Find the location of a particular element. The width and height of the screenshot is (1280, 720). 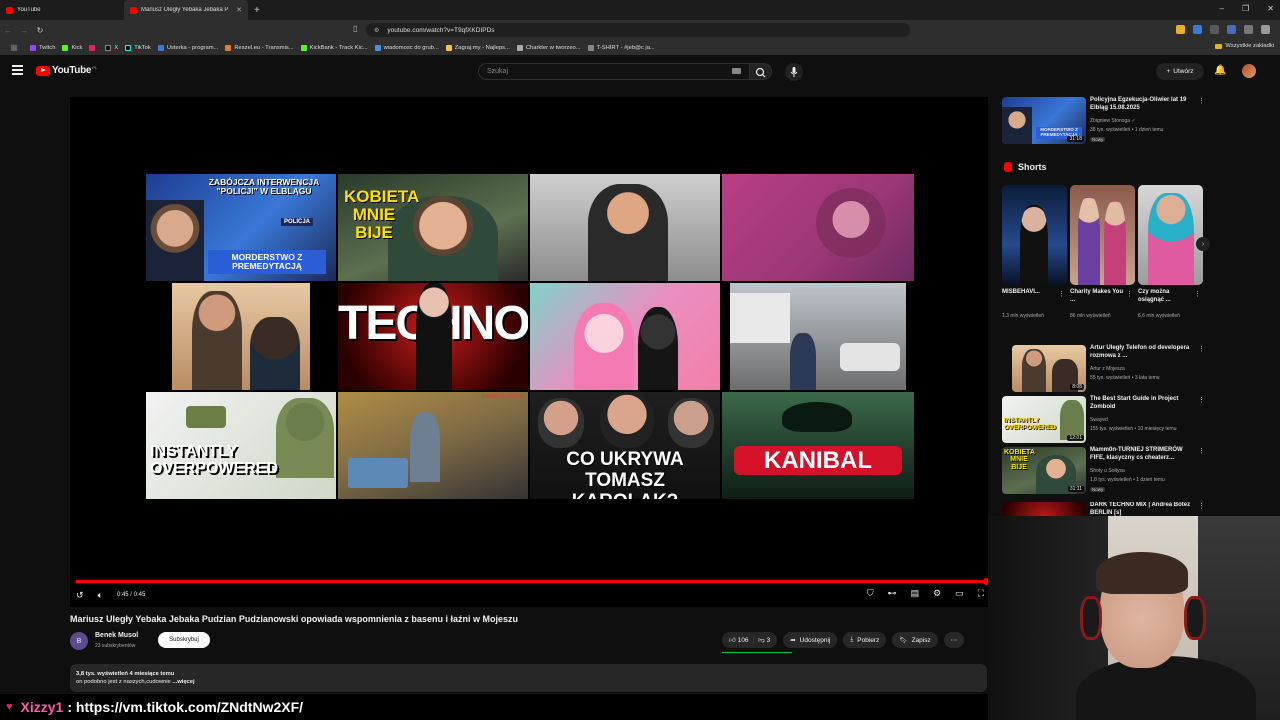

account-avatar is located at coordinates (1249, 71).